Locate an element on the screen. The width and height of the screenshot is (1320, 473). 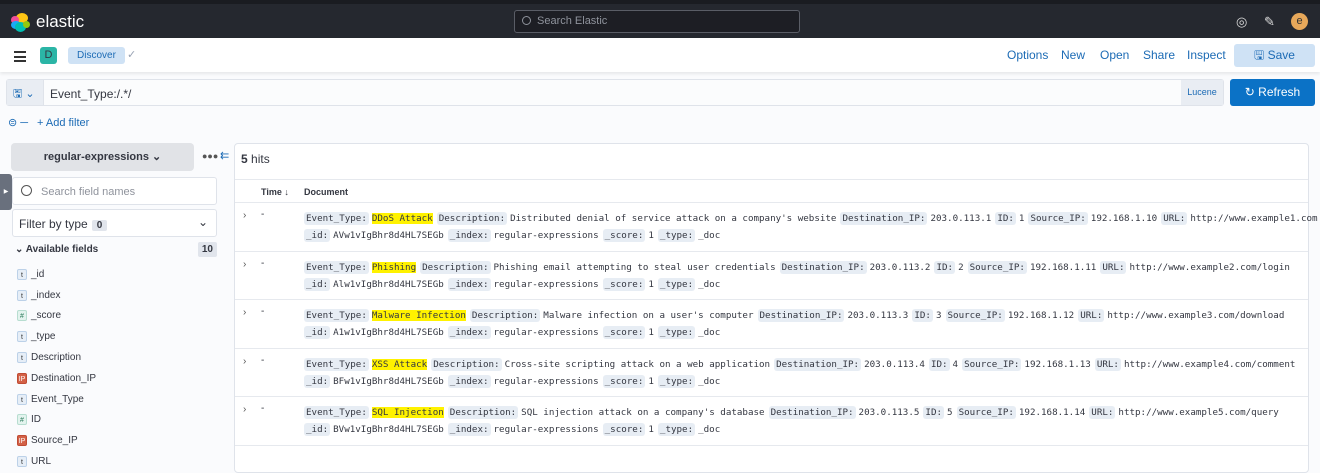
user-avatar: e is located at coordinates (1299, 21).